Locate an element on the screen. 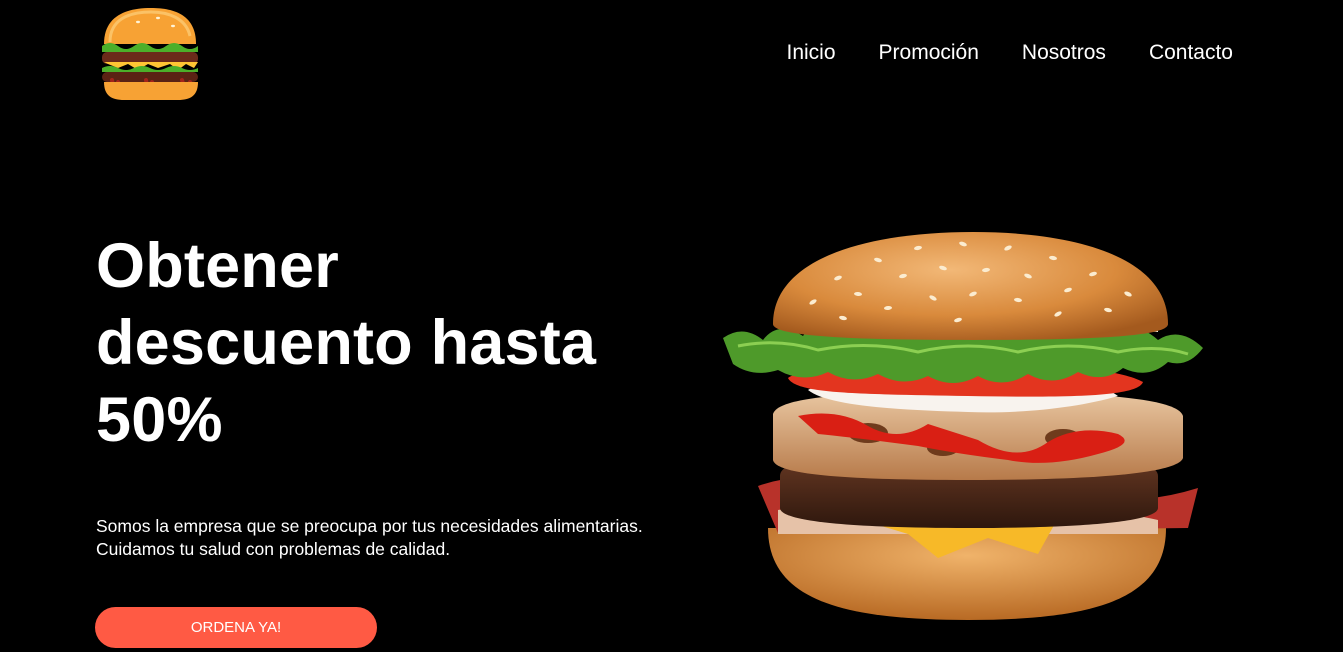 The height and width of the screenshot is (652, 1343). nav-link-nosotros: Nosotros is located at coordinates (1064, 53).